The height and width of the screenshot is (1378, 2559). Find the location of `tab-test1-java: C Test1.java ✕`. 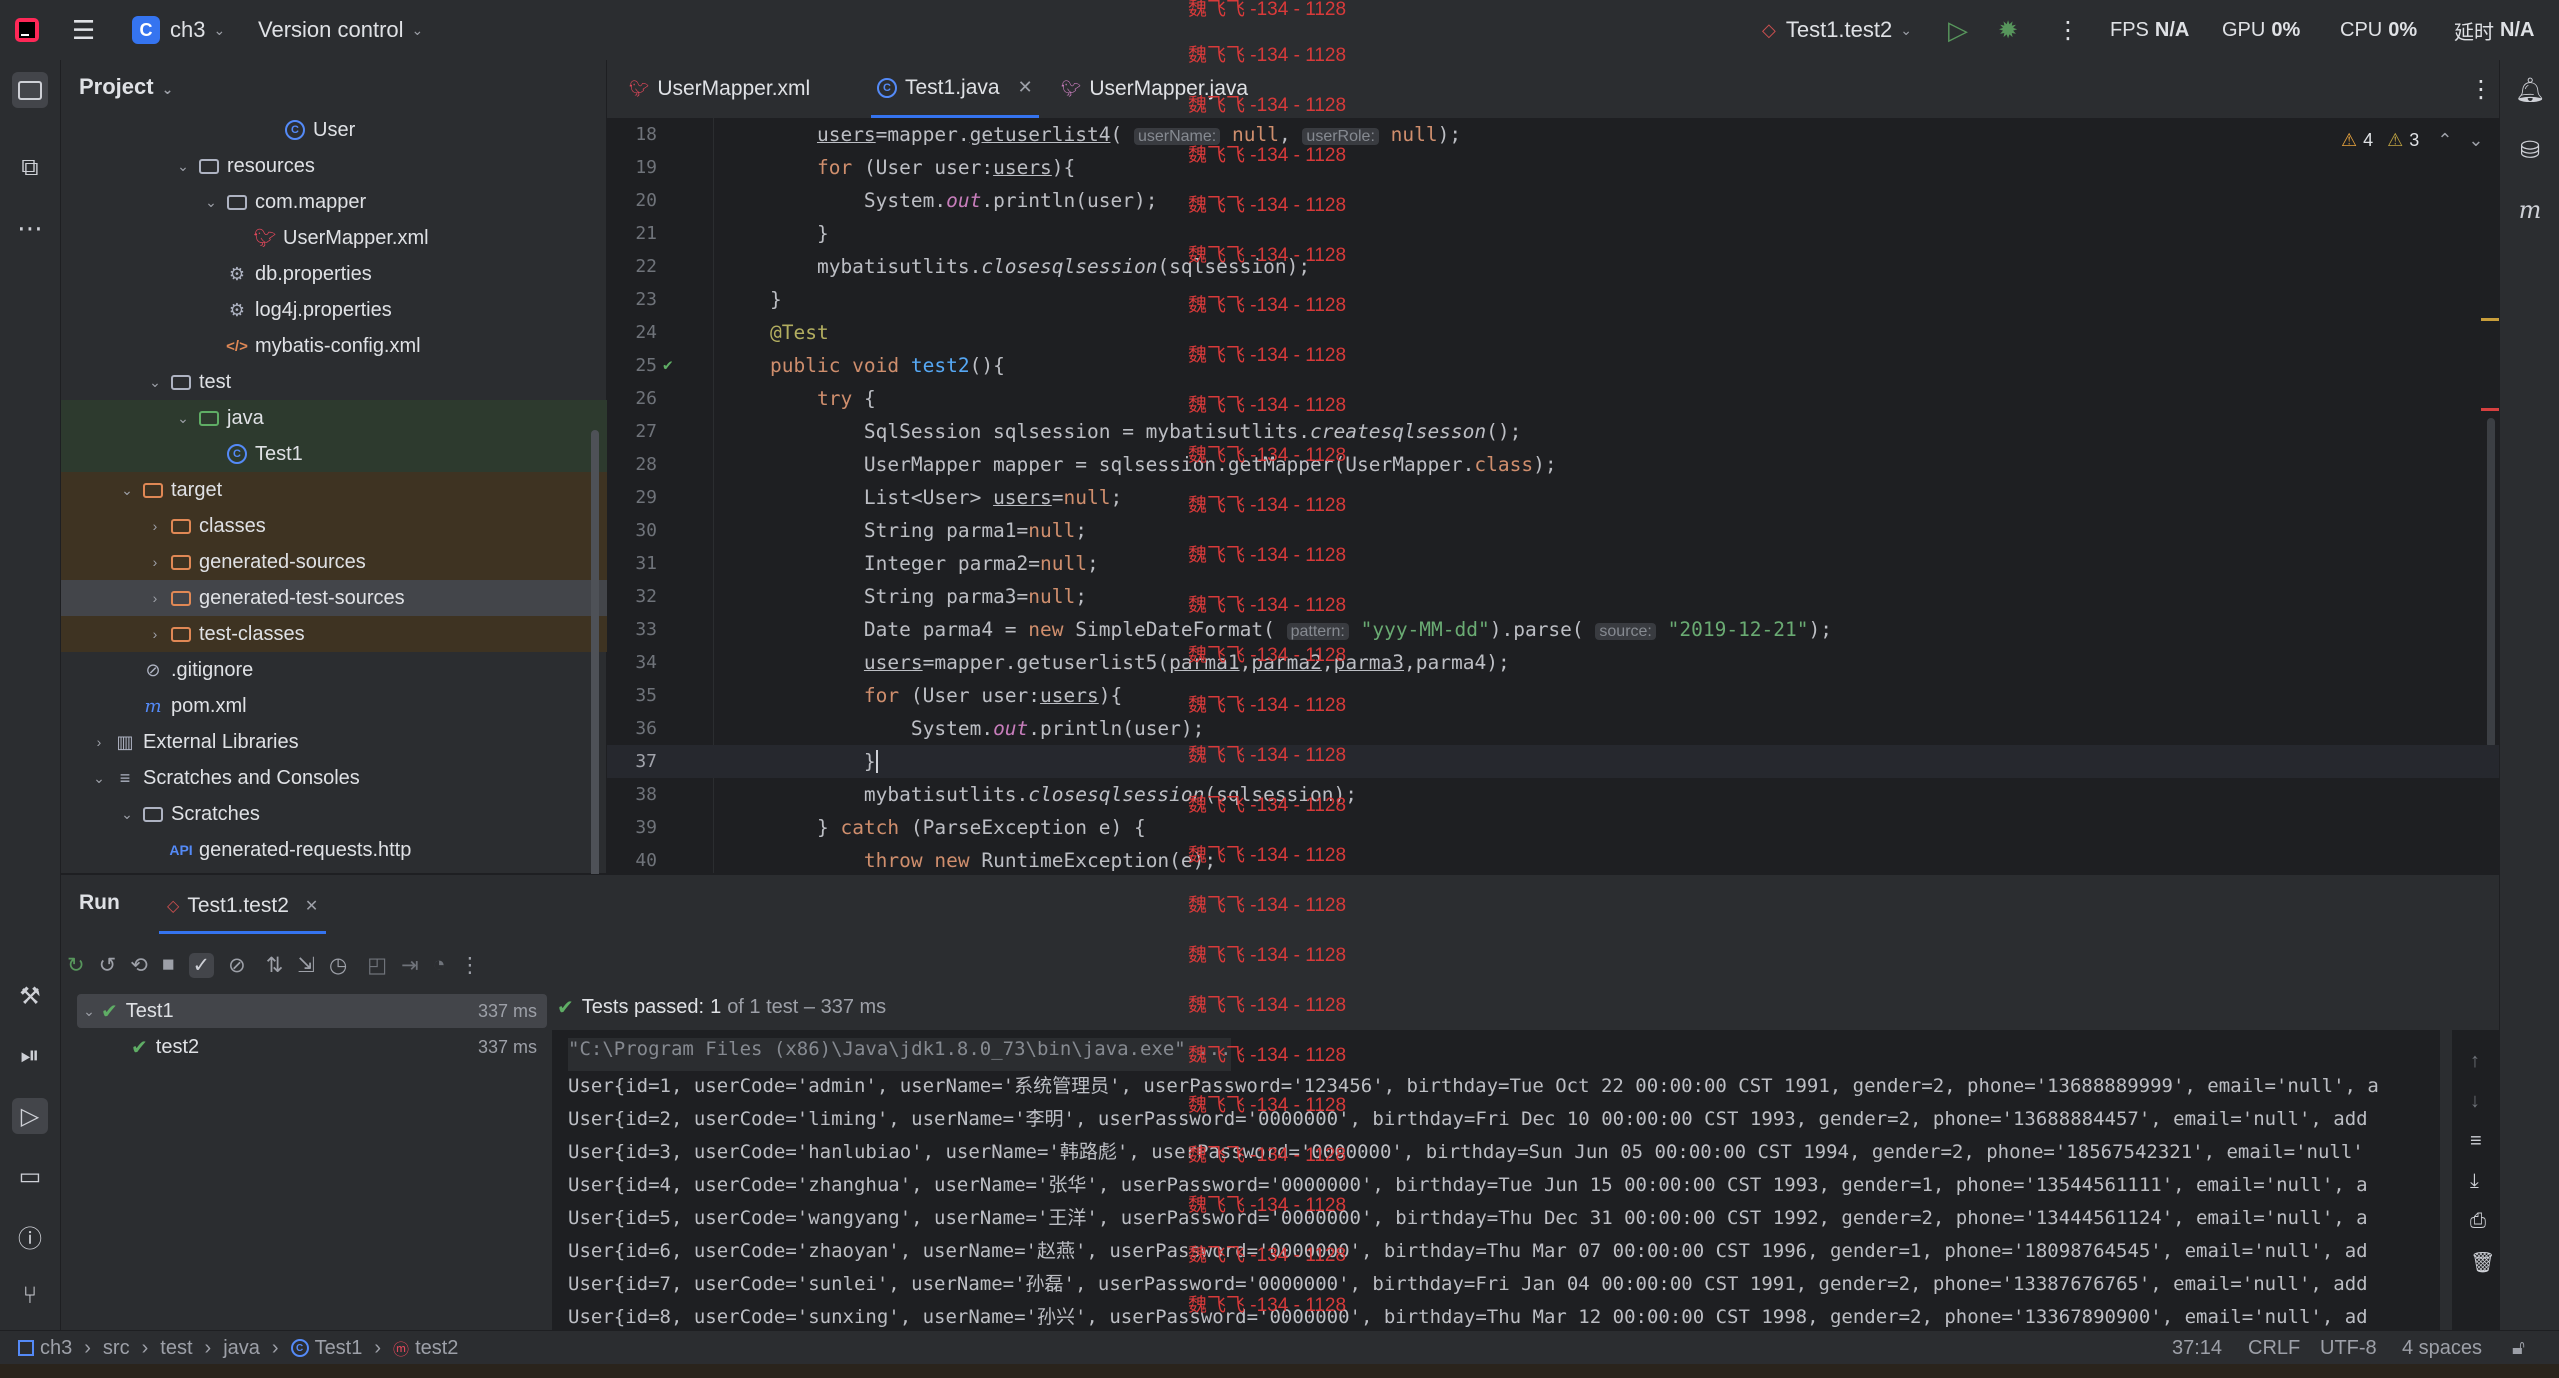

tab-test1-java: C Test1.java ✕ is located at coordinates (955, 89).